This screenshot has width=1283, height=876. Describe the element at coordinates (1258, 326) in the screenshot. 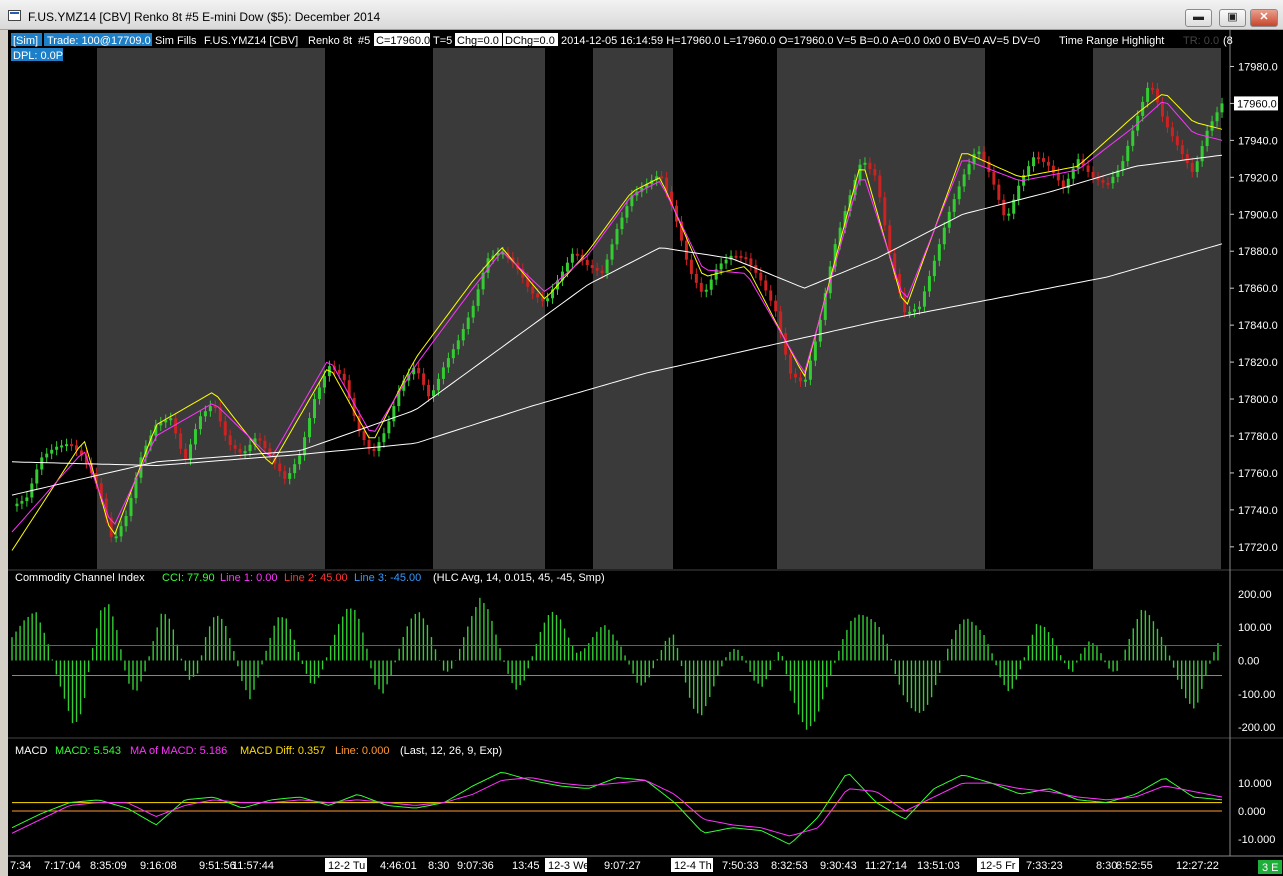

I see `price-tick-label: 17840.0` at that location.